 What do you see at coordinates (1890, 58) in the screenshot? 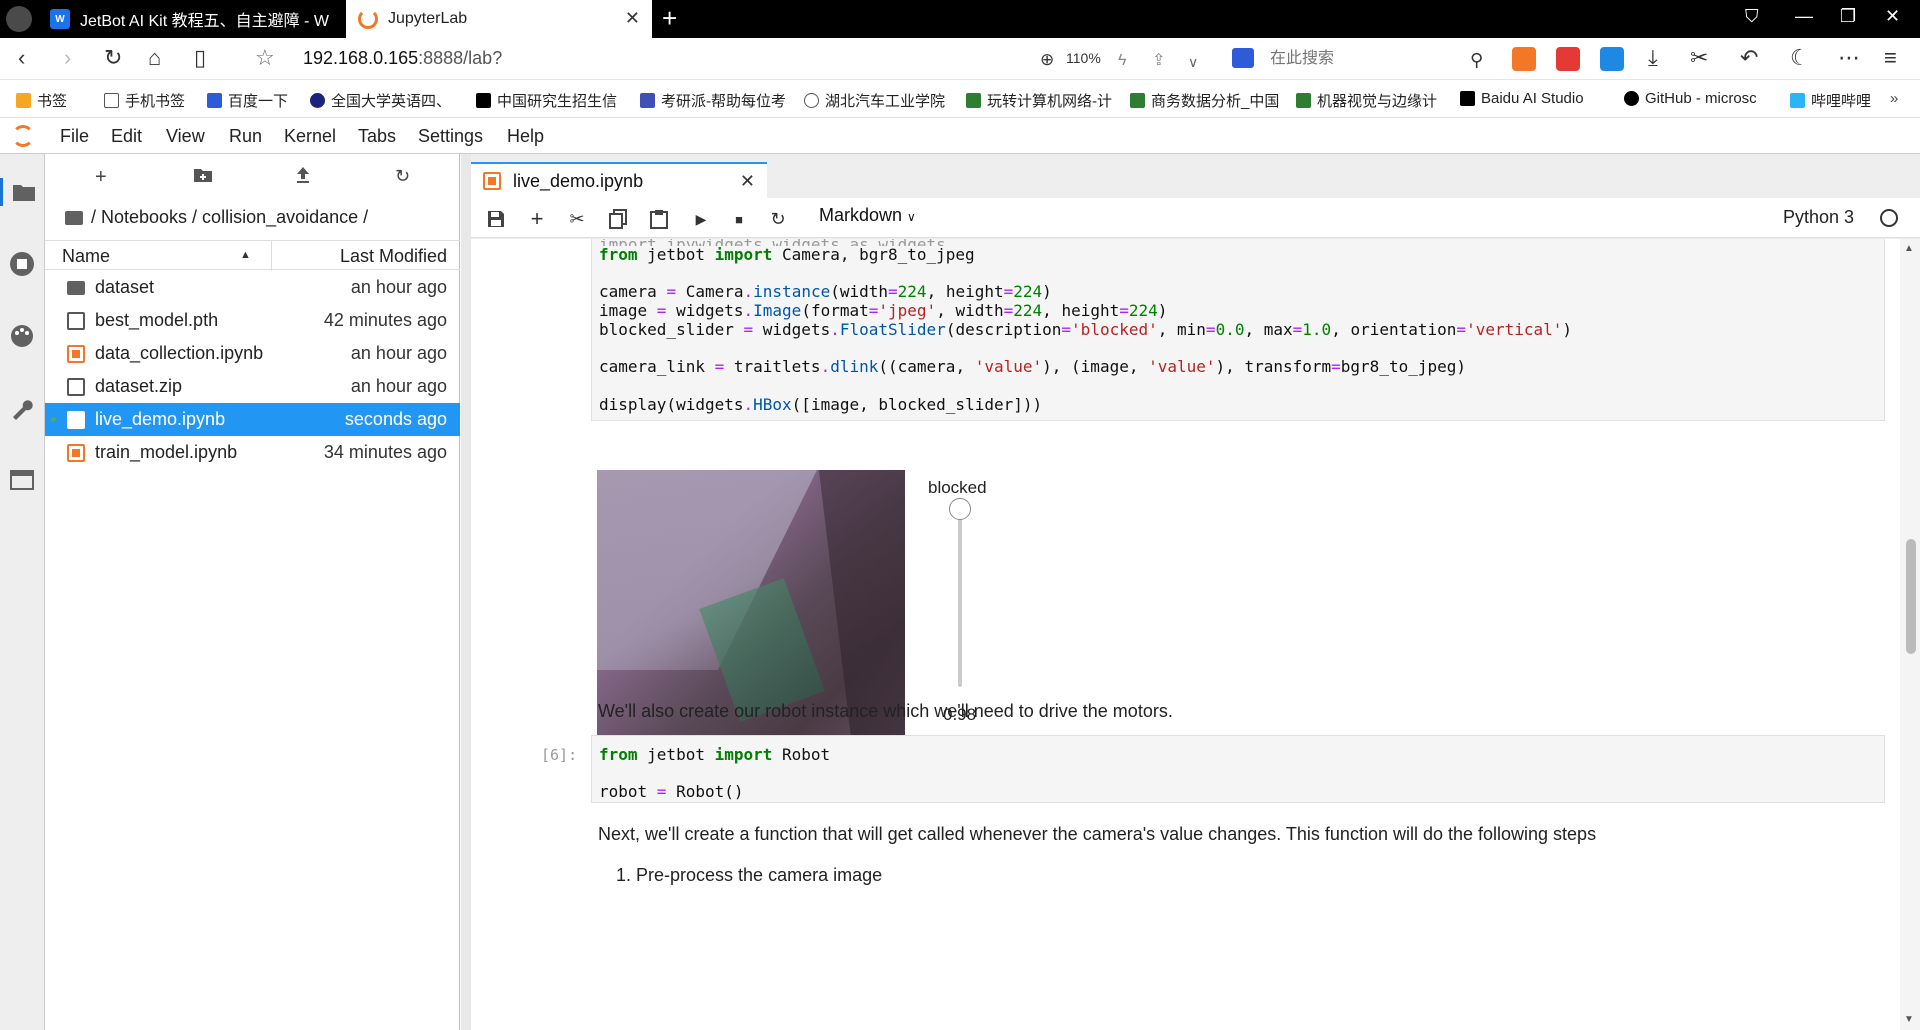
I see `hamburger-icon: ≡` at bounding box center [1890, 58].